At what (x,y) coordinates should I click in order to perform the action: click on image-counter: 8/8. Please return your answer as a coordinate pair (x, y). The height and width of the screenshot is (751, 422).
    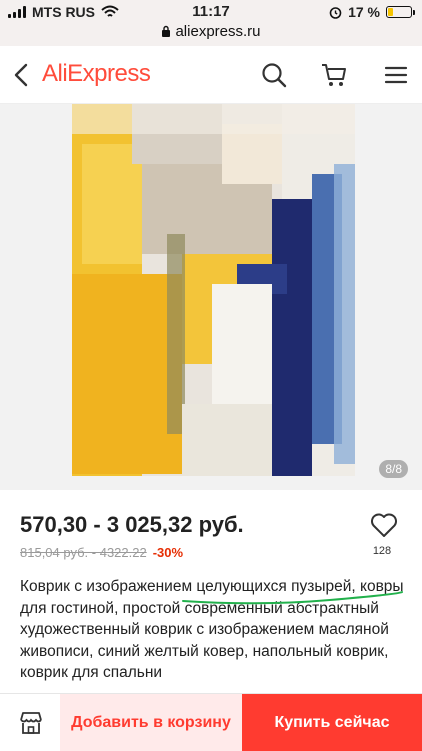
    Looking at the image, I should click on (393, 469).